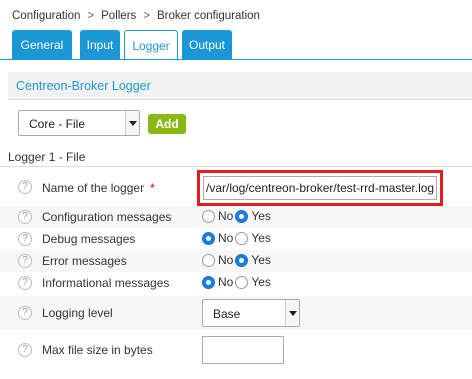  What do you see at coordinates (47, 157) in the screenshot?
I see `logger-group-label: Logger 1 - File` at bounding box center [47, 157].